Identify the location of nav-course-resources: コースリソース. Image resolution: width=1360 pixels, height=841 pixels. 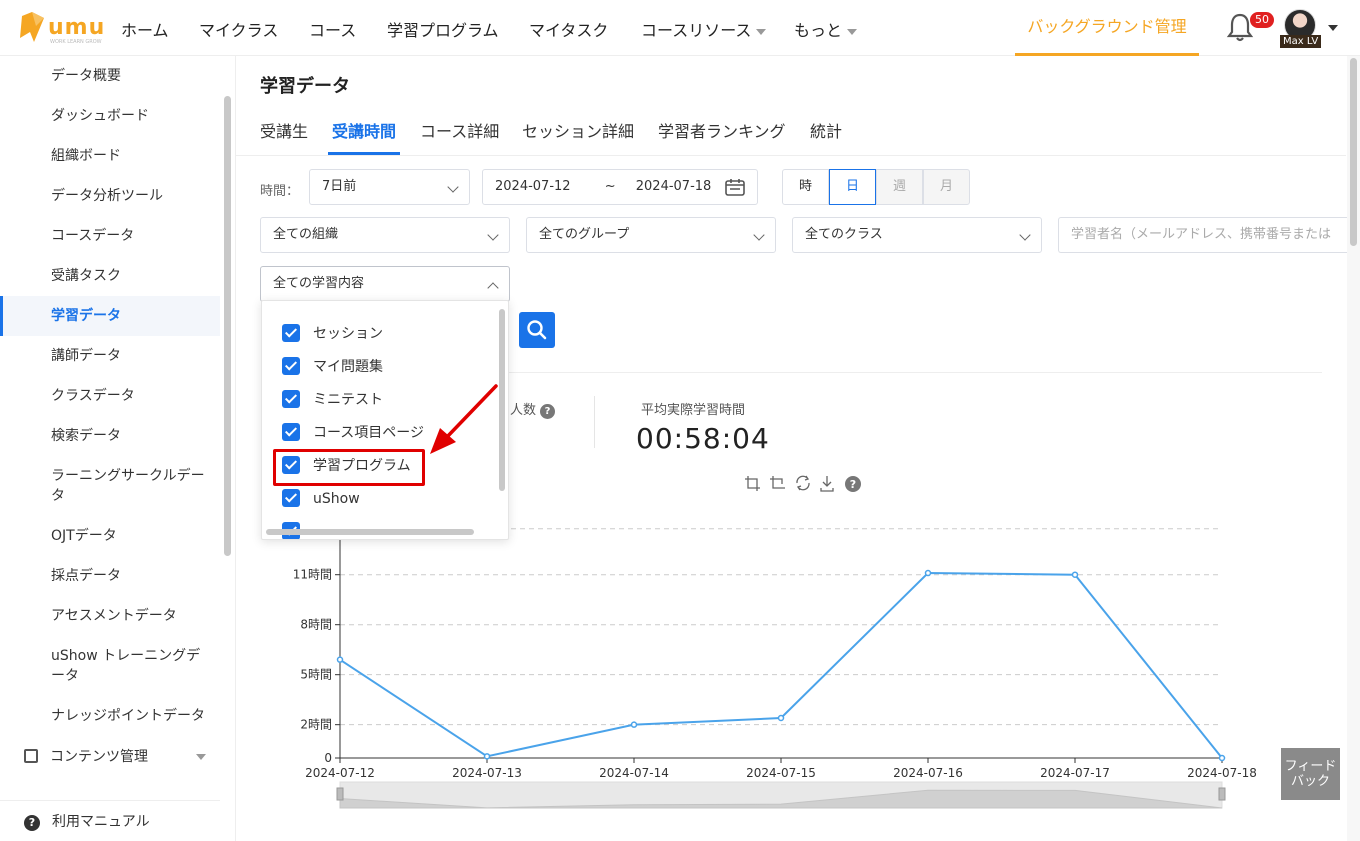
(704, 29).